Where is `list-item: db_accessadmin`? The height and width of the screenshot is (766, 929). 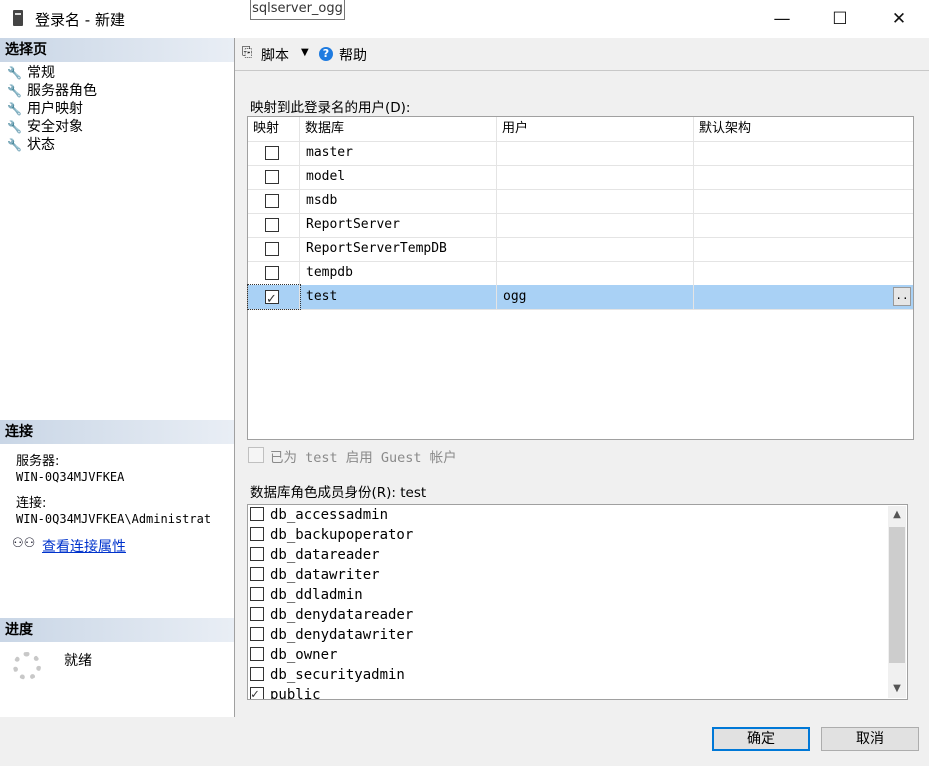 list-item: db_accessadmin is located at coordinates (319, 515).